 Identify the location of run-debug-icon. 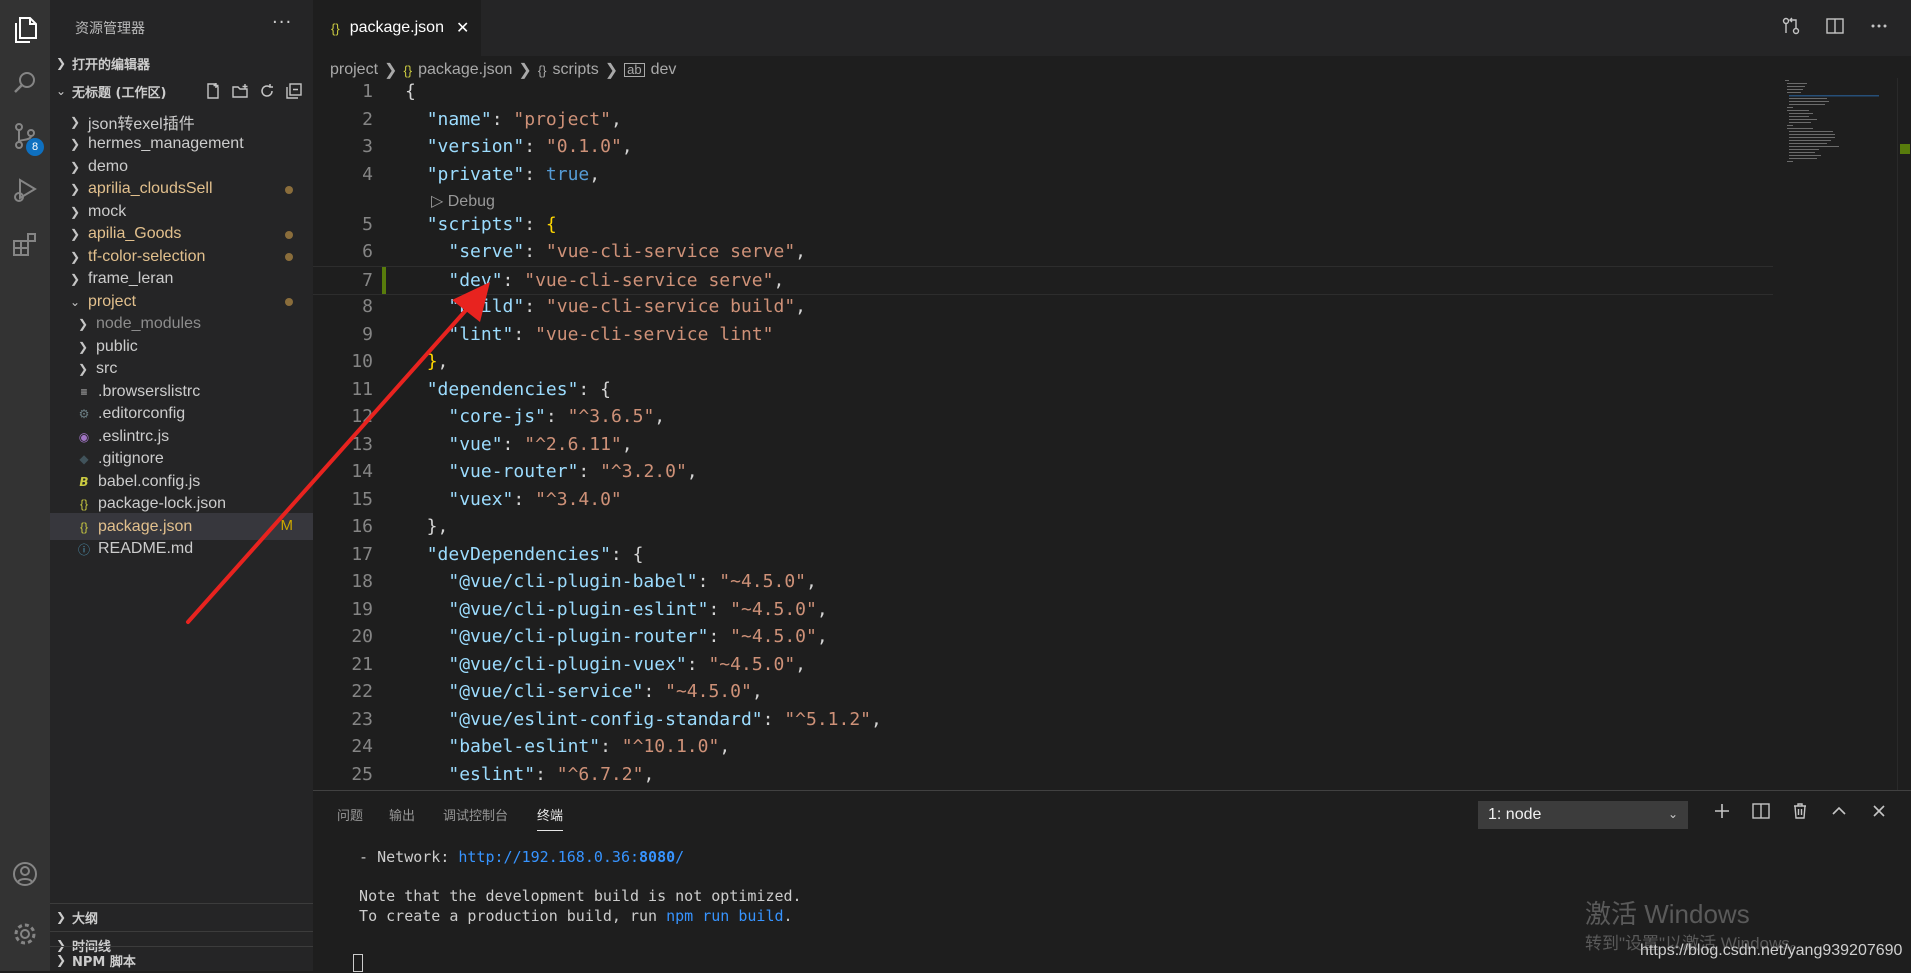
(25, 190).